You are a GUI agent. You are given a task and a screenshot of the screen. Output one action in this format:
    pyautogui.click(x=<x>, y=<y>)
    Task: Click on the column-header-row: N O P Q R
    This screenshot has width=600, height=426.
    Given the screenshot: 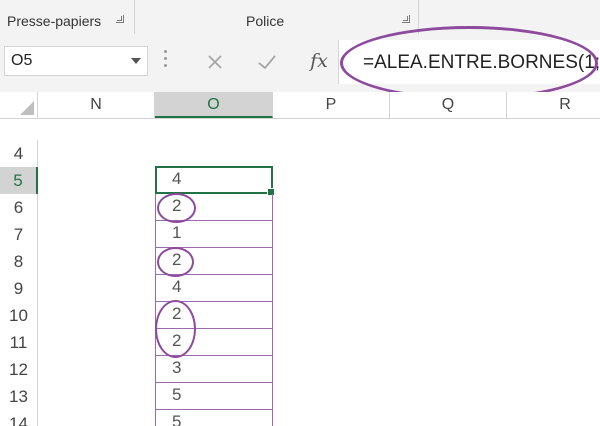 What is the action you would take?
    pyautogui.click(x=300, y=105)
    